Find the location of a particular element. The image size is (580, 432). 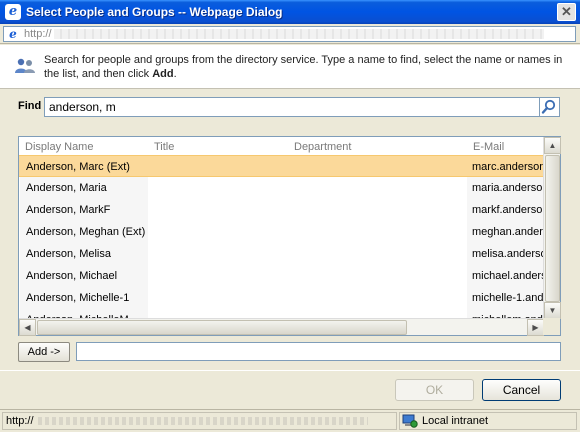

vertical-scroll-thumb is located at coordinates (552, 228).